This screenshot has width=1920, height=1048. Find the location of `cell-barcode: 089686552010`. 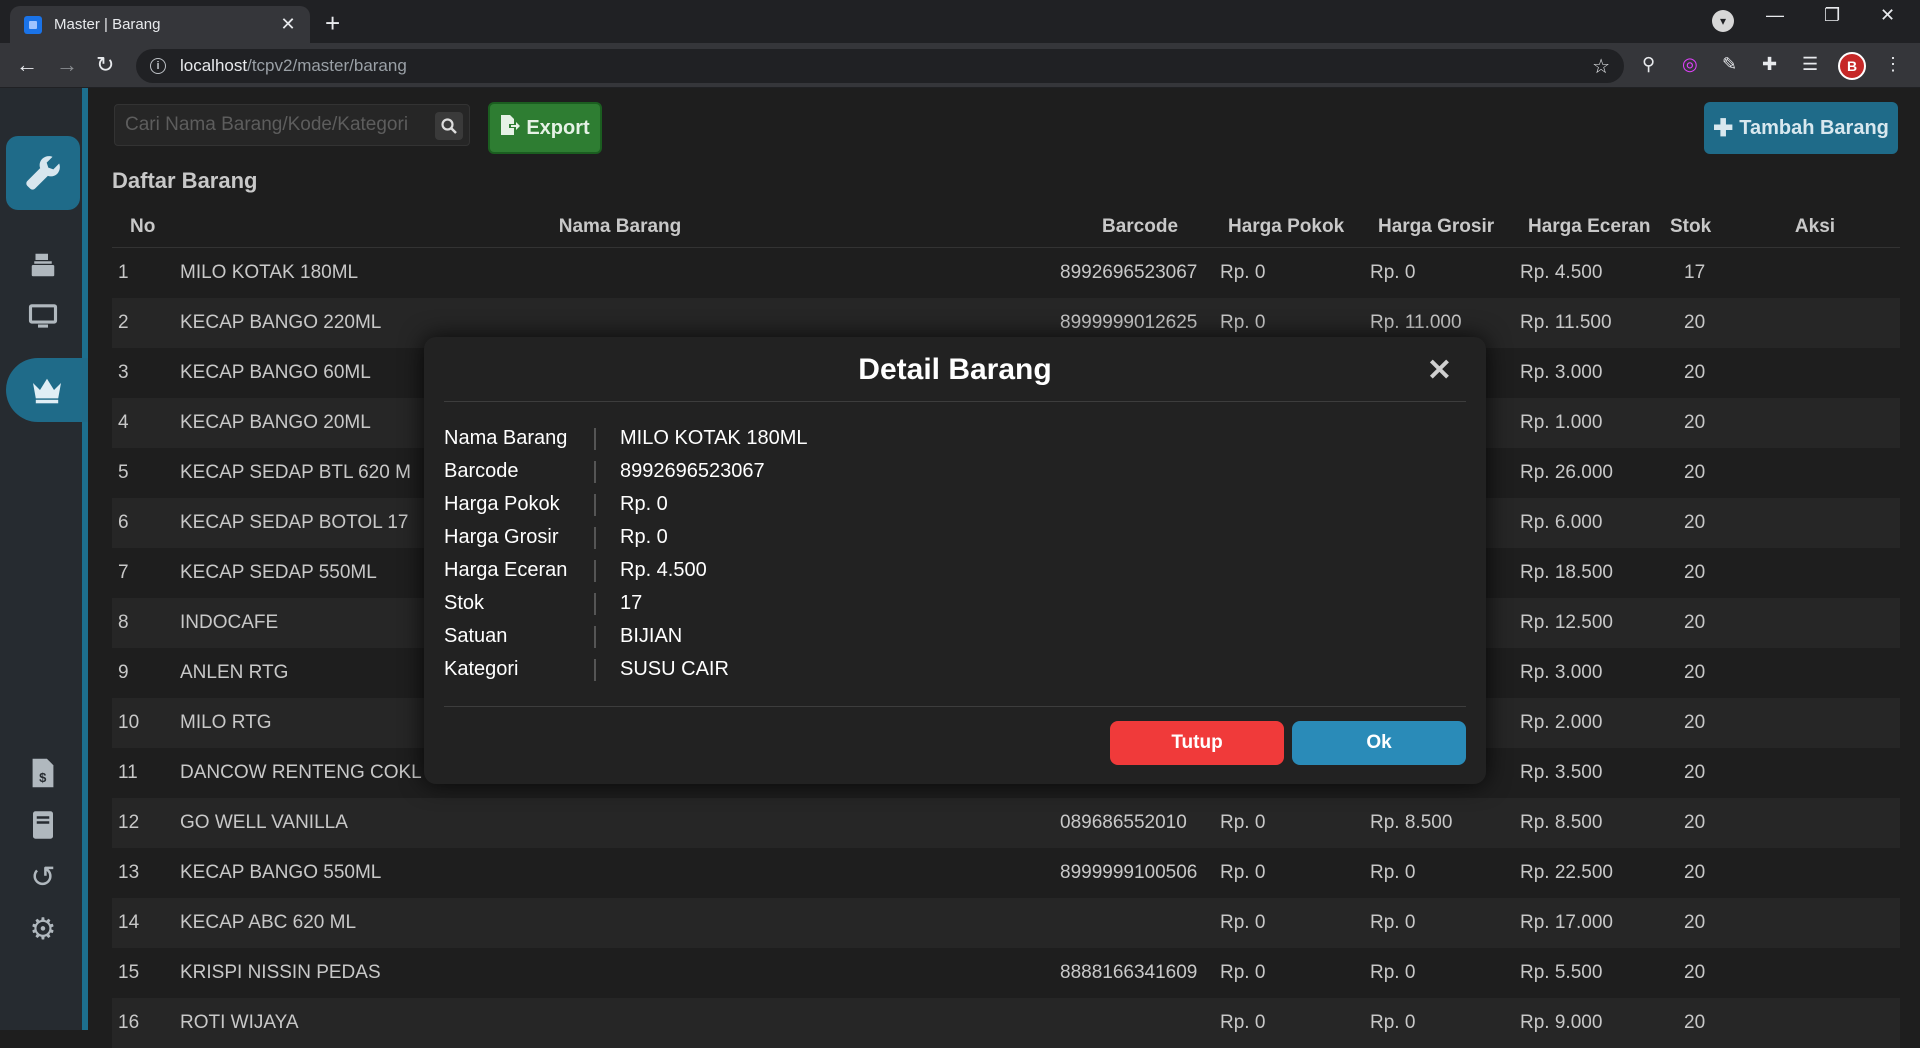

cell-barcode: 089686552010 is located at coordinates (1123, 822).